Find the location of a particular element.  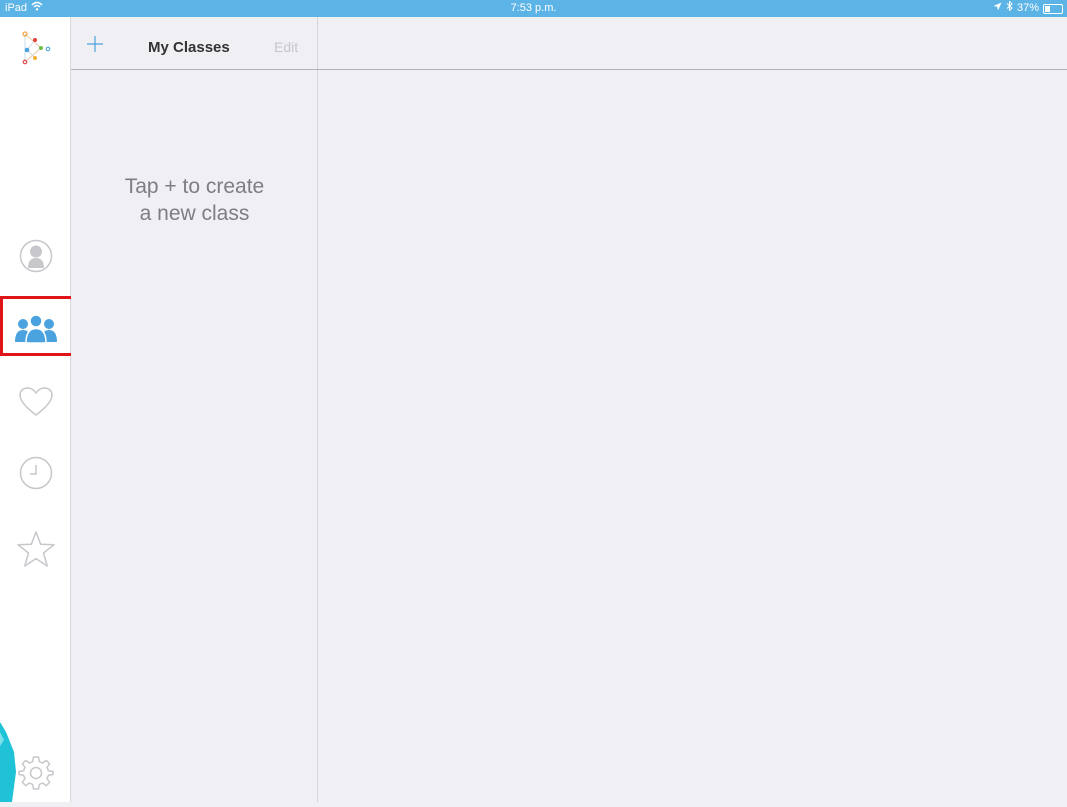

add-class-button is located at coordinates (95, 44).